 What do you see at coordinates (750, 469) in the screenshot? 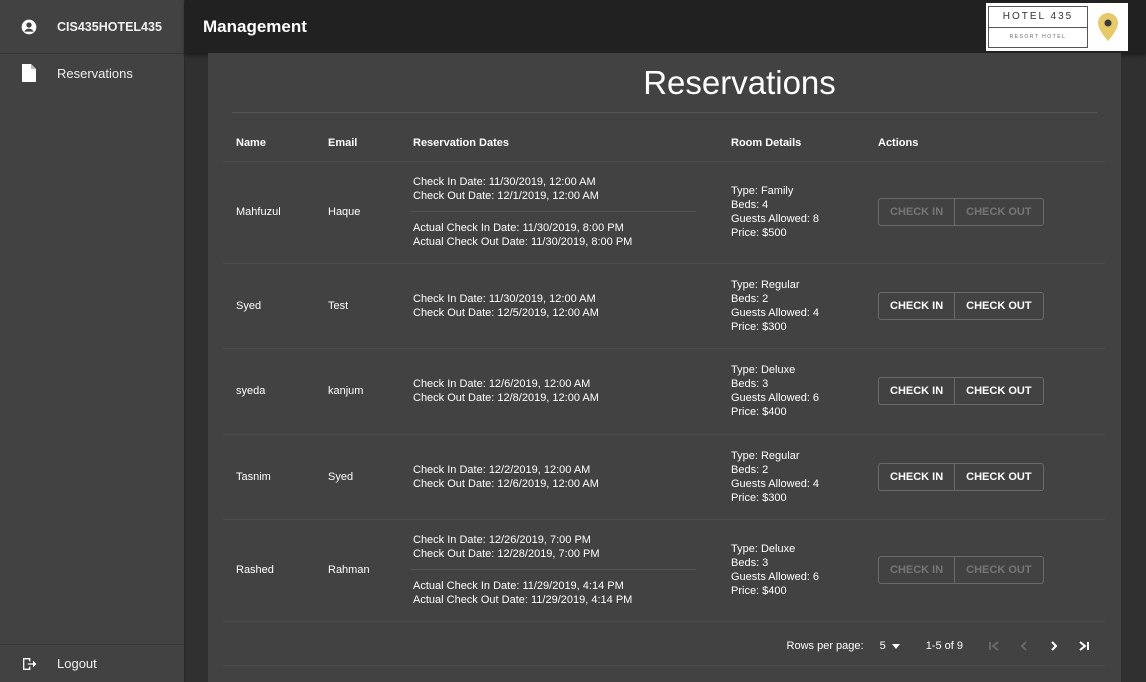
I see `room-beds: Beds: 2` at bounding box center [750, 469].